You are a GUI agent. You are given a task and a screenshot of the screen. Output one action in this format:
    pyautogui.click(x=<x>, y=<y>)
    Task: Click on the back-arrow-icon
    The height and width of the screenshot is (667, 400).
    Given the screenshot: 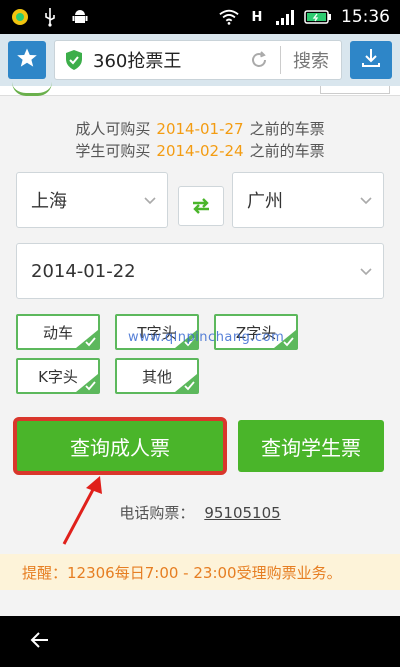 What is the action you would take?
    pyautogui.click(x=39, y=639)
    